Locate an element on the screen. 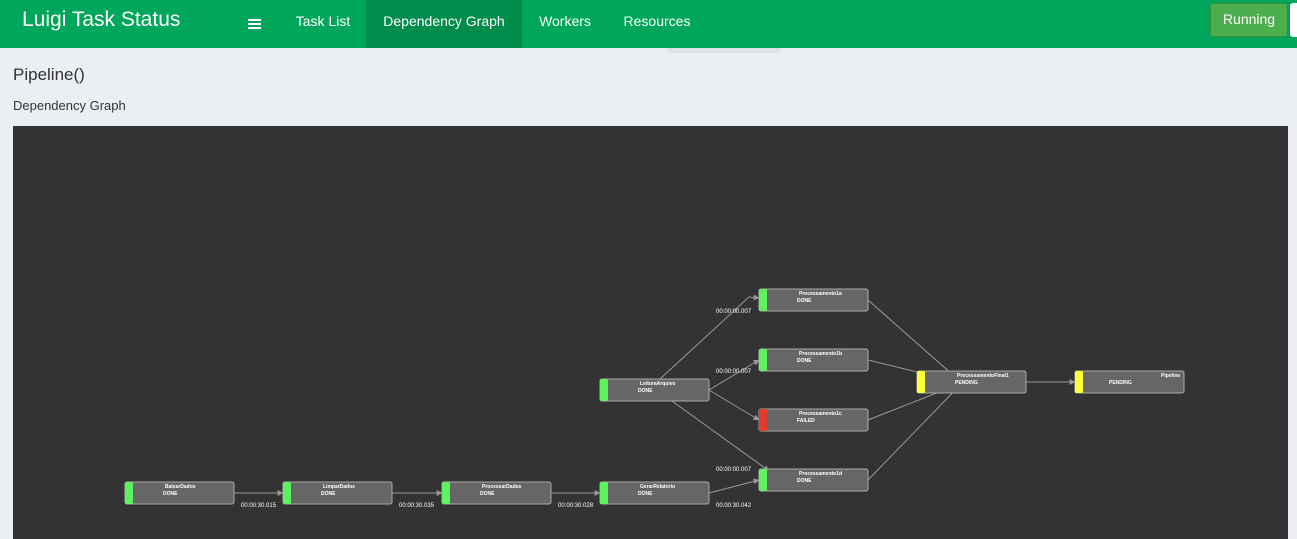 This screenshot has width=1297, height=539. hamburger-glyph is located at coordinates (254, 24).